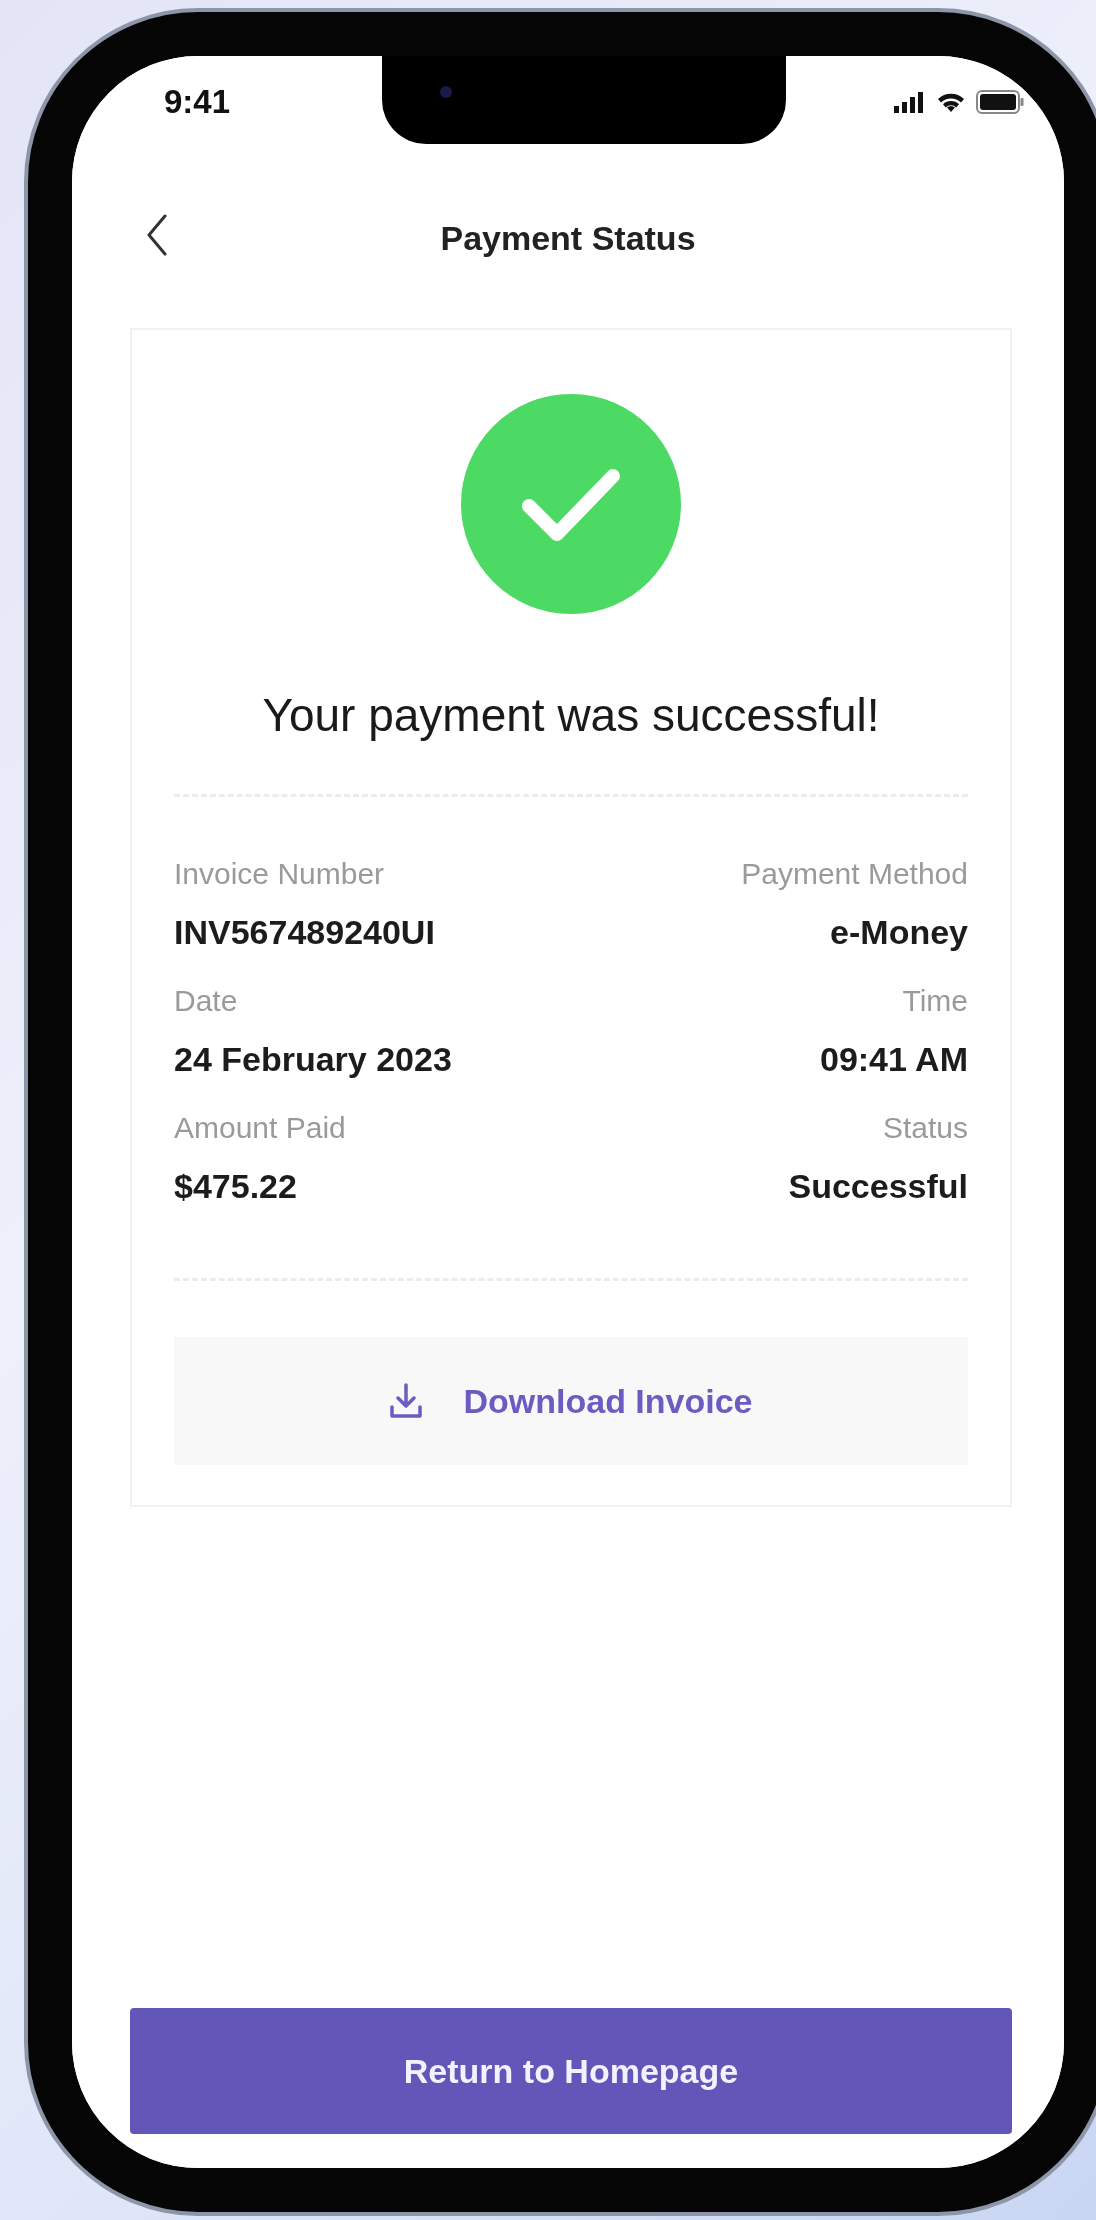 The image size is (1096, 2220). Describe the element at coordinates (925, 1128) in the screenshot. I see `detail-label: Status` at that location.